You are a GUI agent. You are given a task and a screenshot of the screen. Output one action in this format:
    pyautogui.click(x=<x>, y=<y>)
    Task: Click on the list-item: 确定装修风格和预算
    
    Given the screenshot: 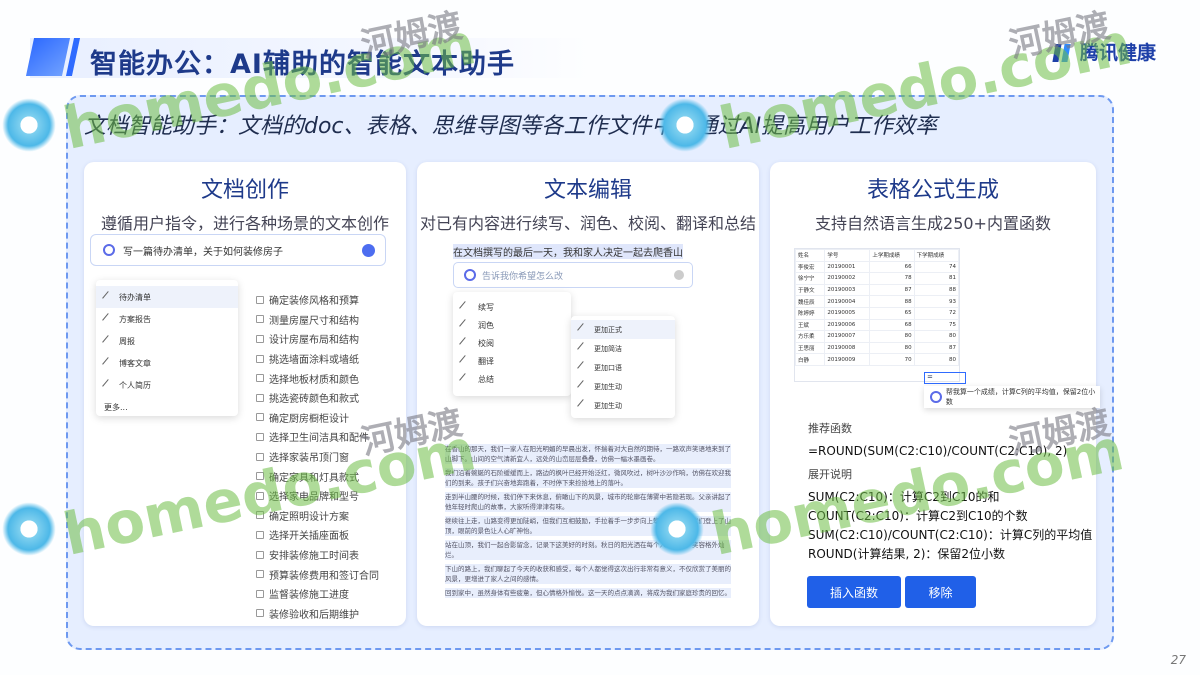 What is the action you would take?
    pyautogui.click(x=317, y=300)
    